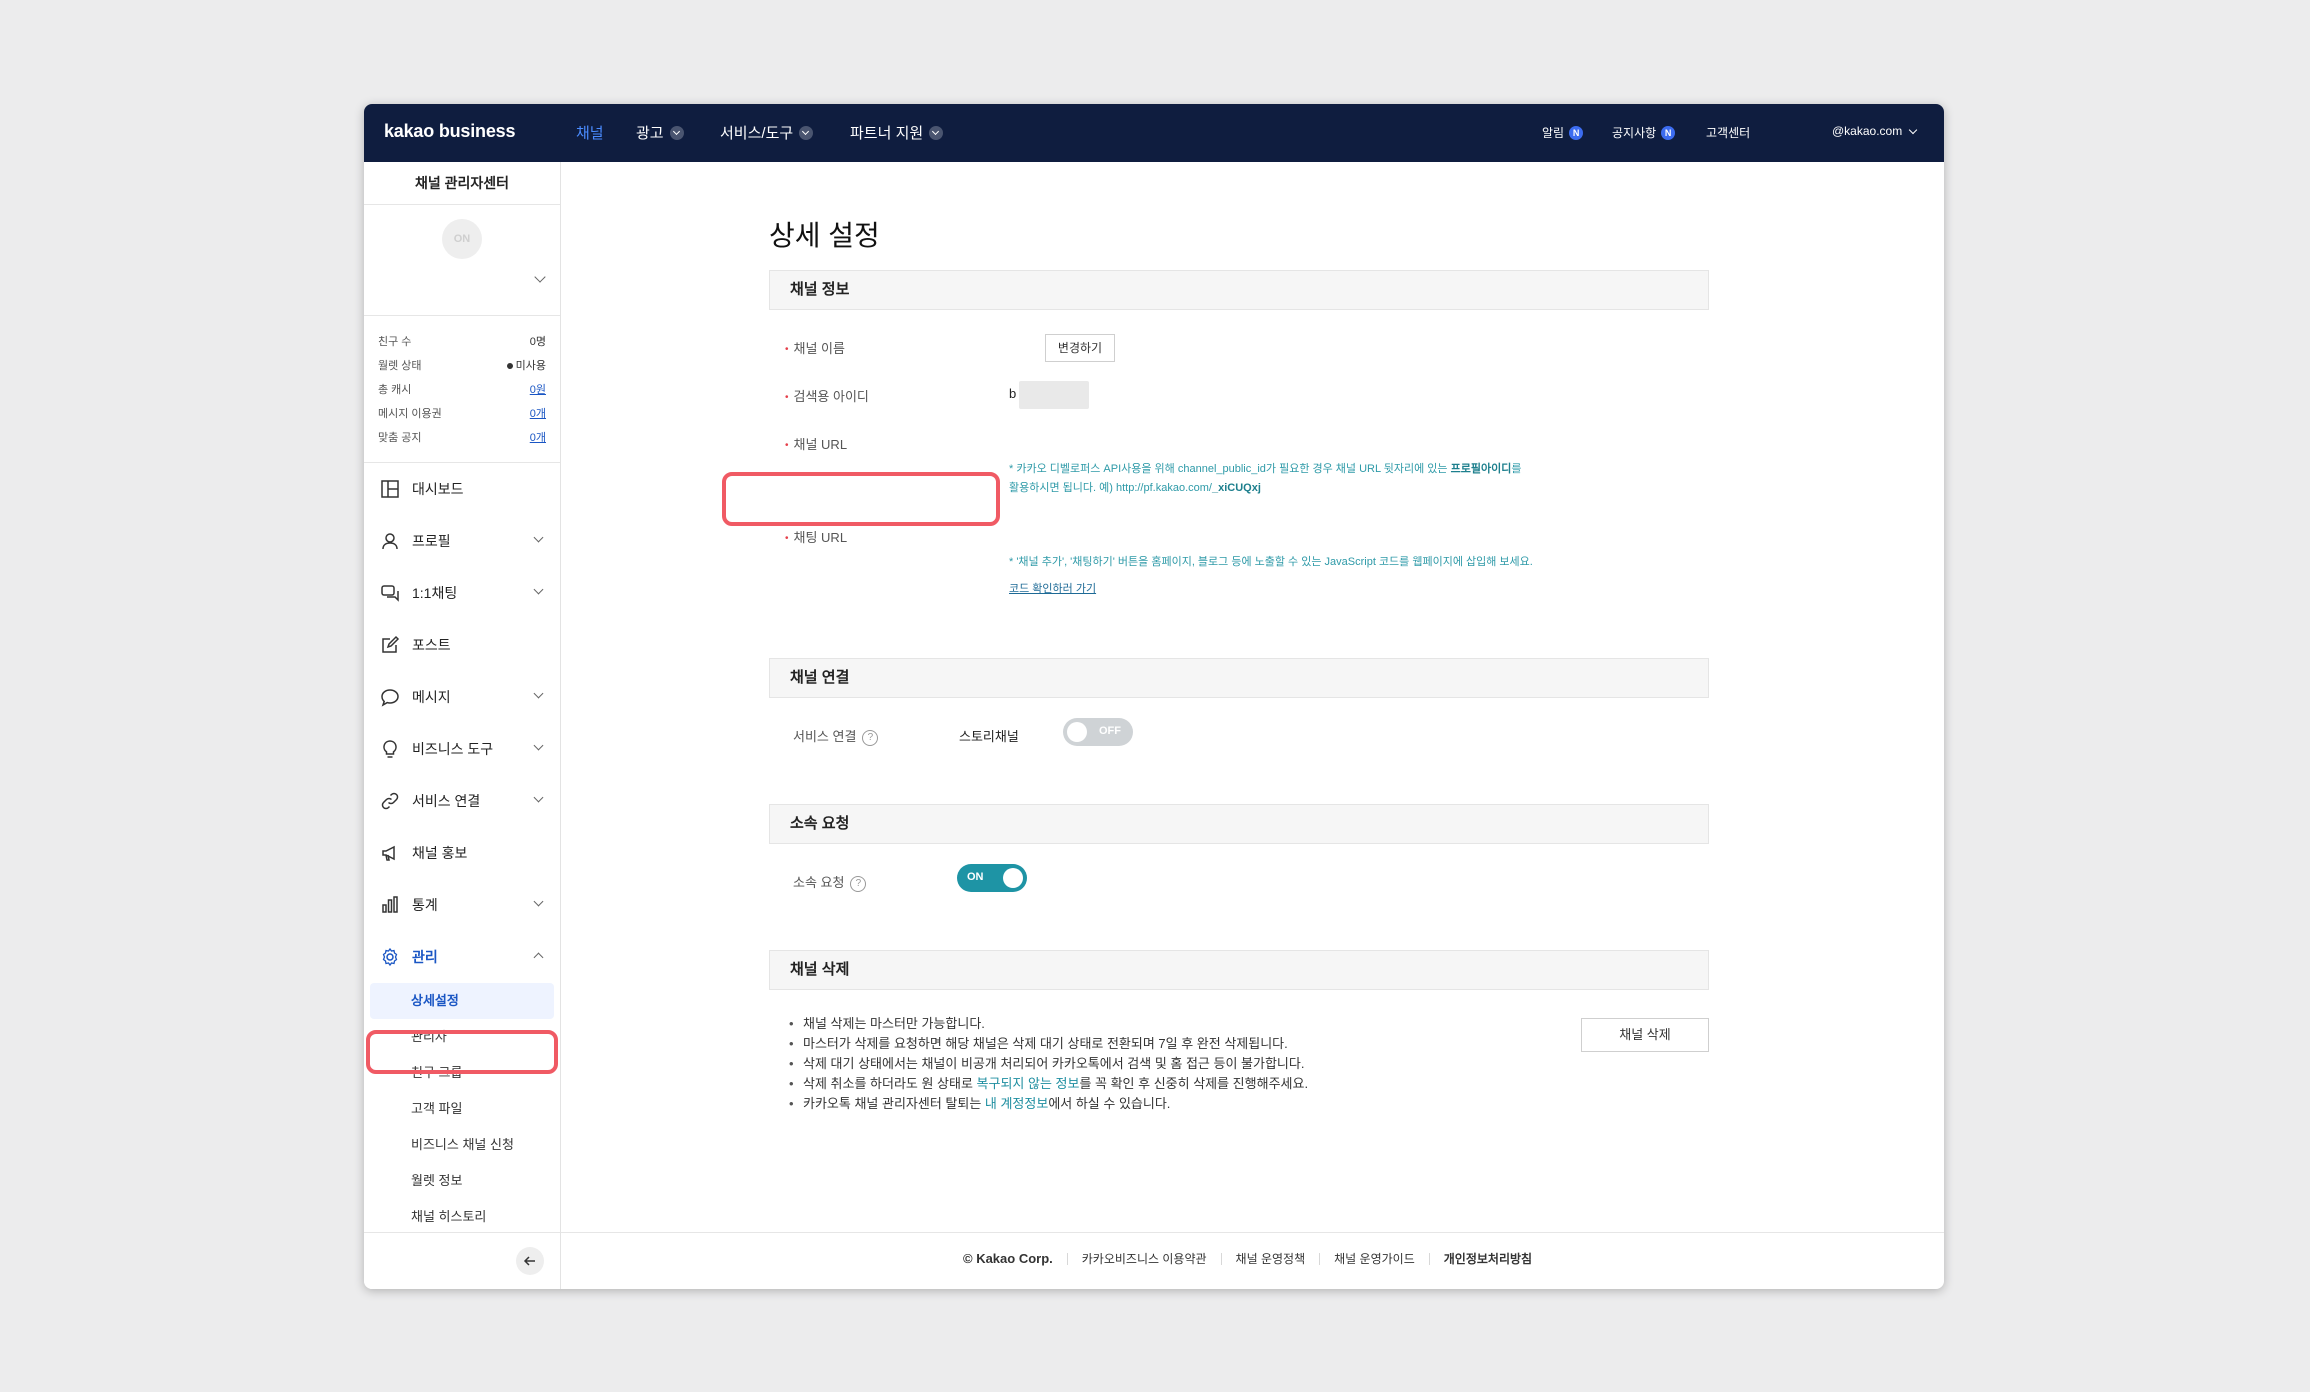  What do you see at coordinates (462, 1073) in the screenshot?
I see `sidebar-sub-friend-groups: 친구 그룹` at bounding box center [462, 1073].